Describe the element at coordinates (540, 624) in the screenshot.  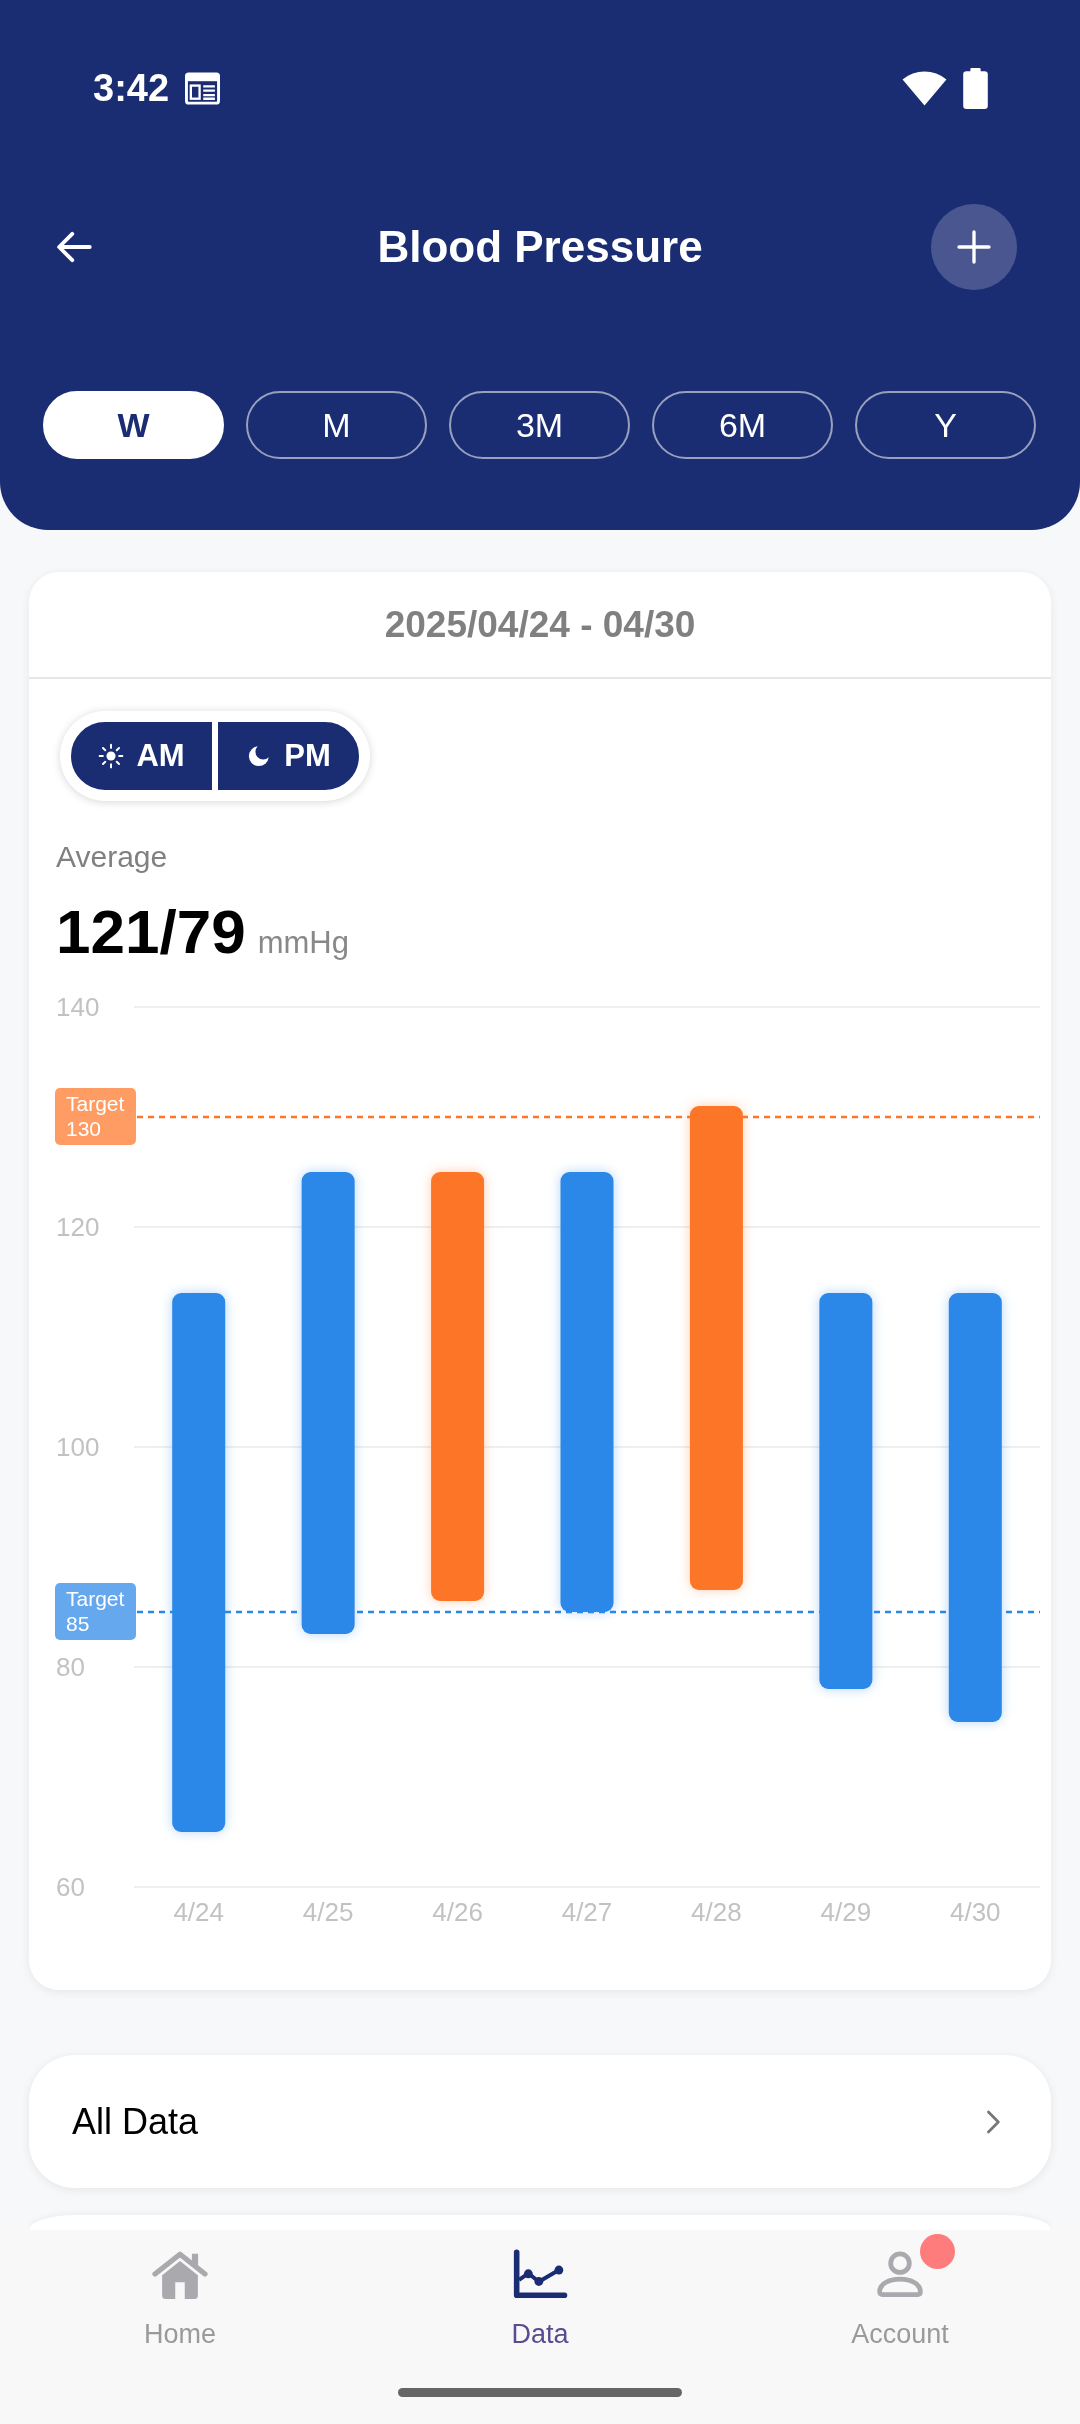
I see `date-range: 2025/04/24 - 04/30` at that location.